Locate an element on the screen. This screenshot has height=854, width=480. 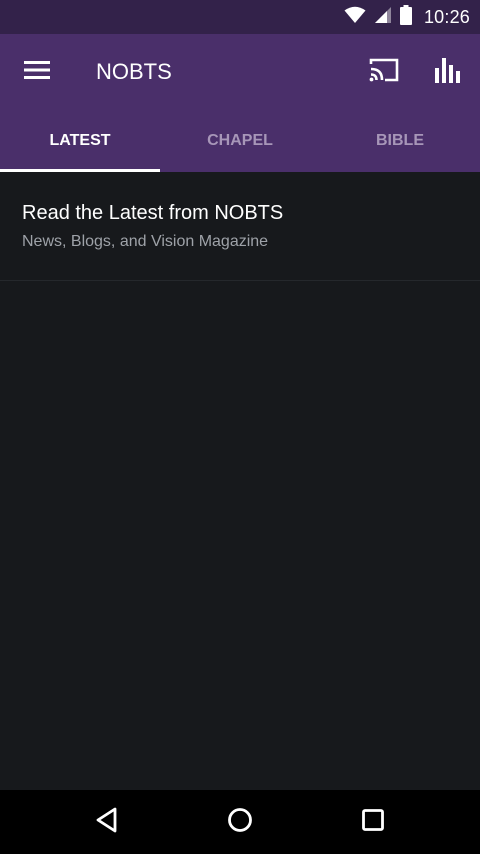
status-time: 10:26 is located at coordinates (446, 16).